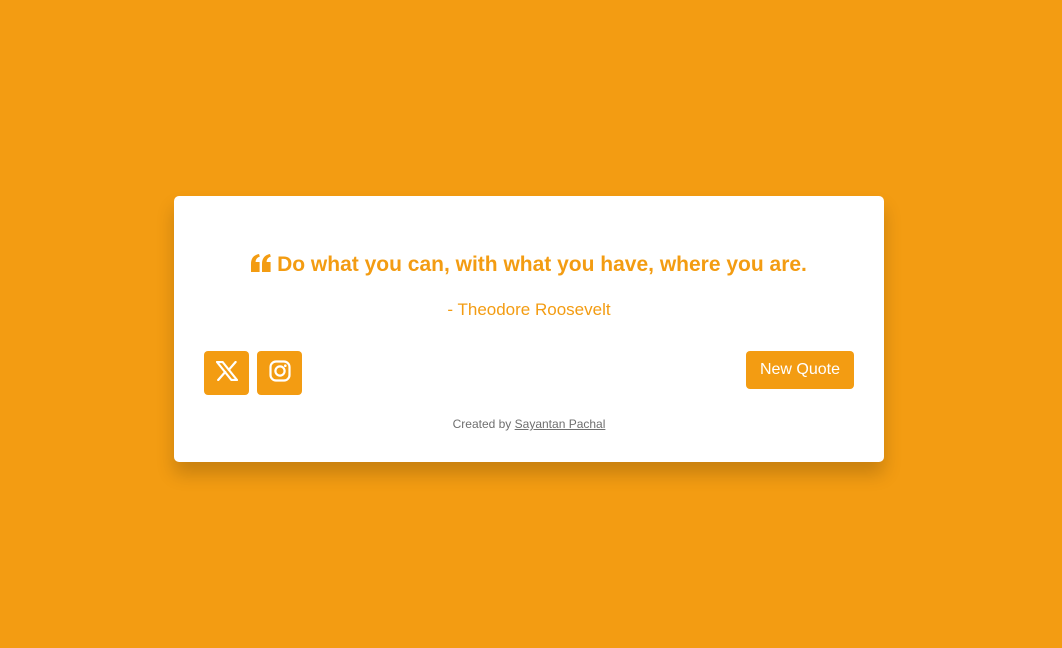 The height and width of the screenshot is (648, 1062). Describe the element at coordinates (800, 370) in the screenshot. I see `new-quote-button: New Quote` at that location.